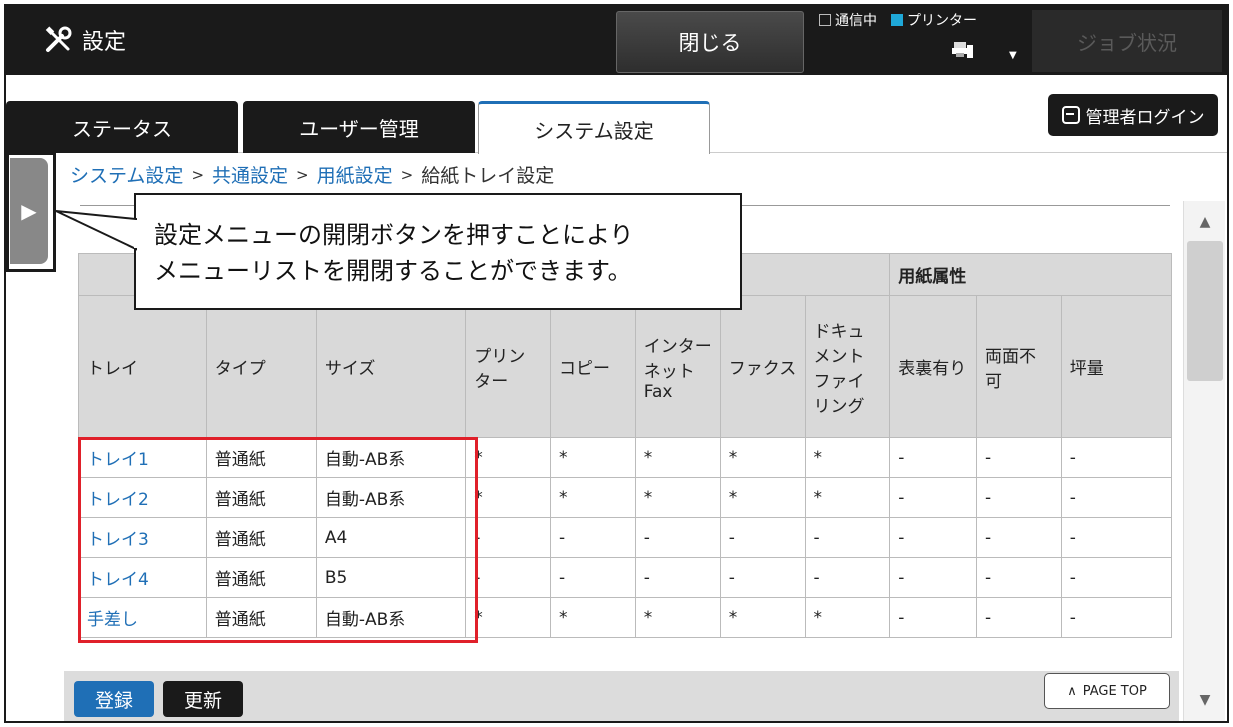 This screenshot has height=727, width=1233. I want to click on tab-status: ステータス, so click(122, 127).